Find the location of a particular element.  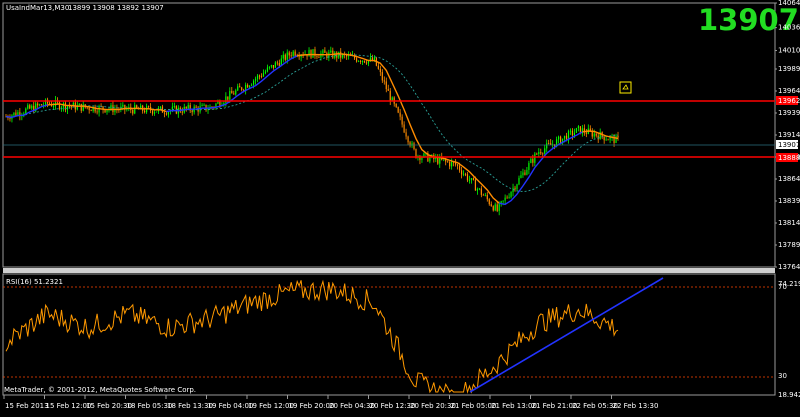

price-axis-label: 14036 is located at coordinates (789, 28).